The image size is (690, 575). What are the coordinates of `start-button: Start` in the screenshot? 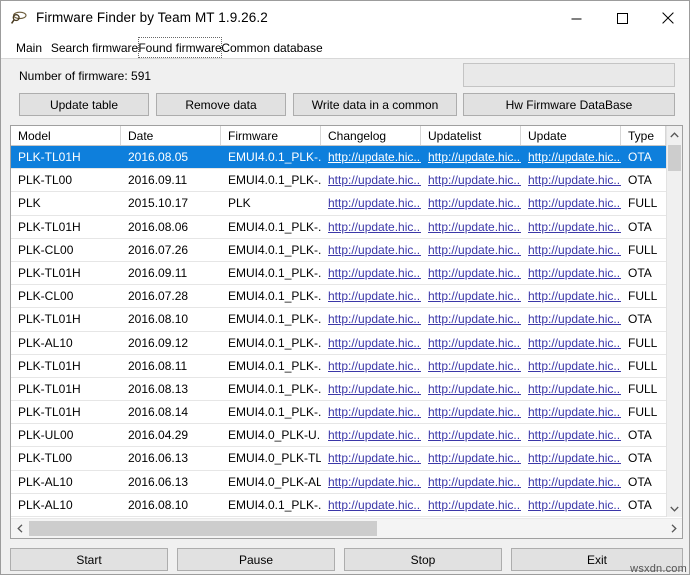 It's located at (89, 559).